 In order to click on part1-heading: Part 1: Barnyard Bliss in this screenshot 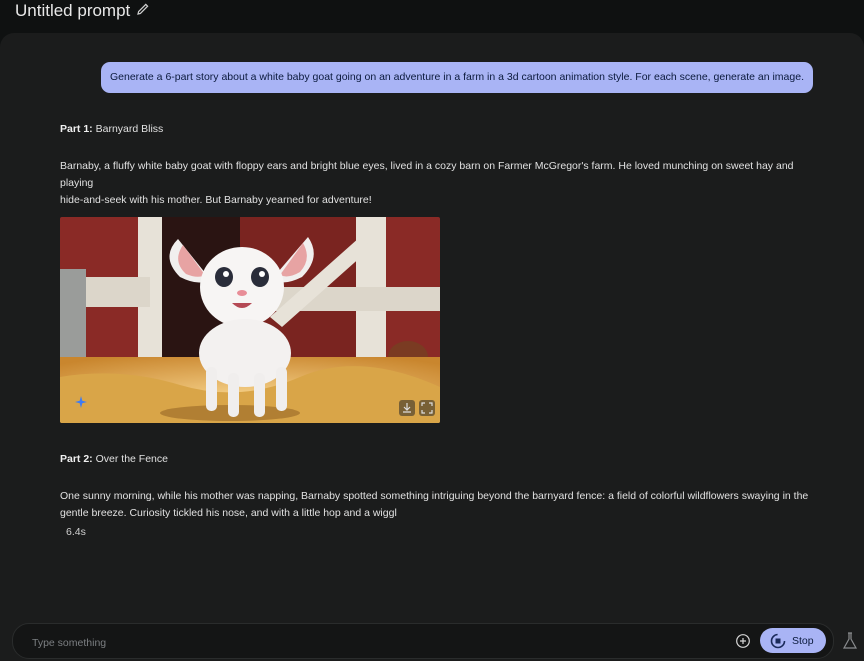, I will do `click(440, 129)`.